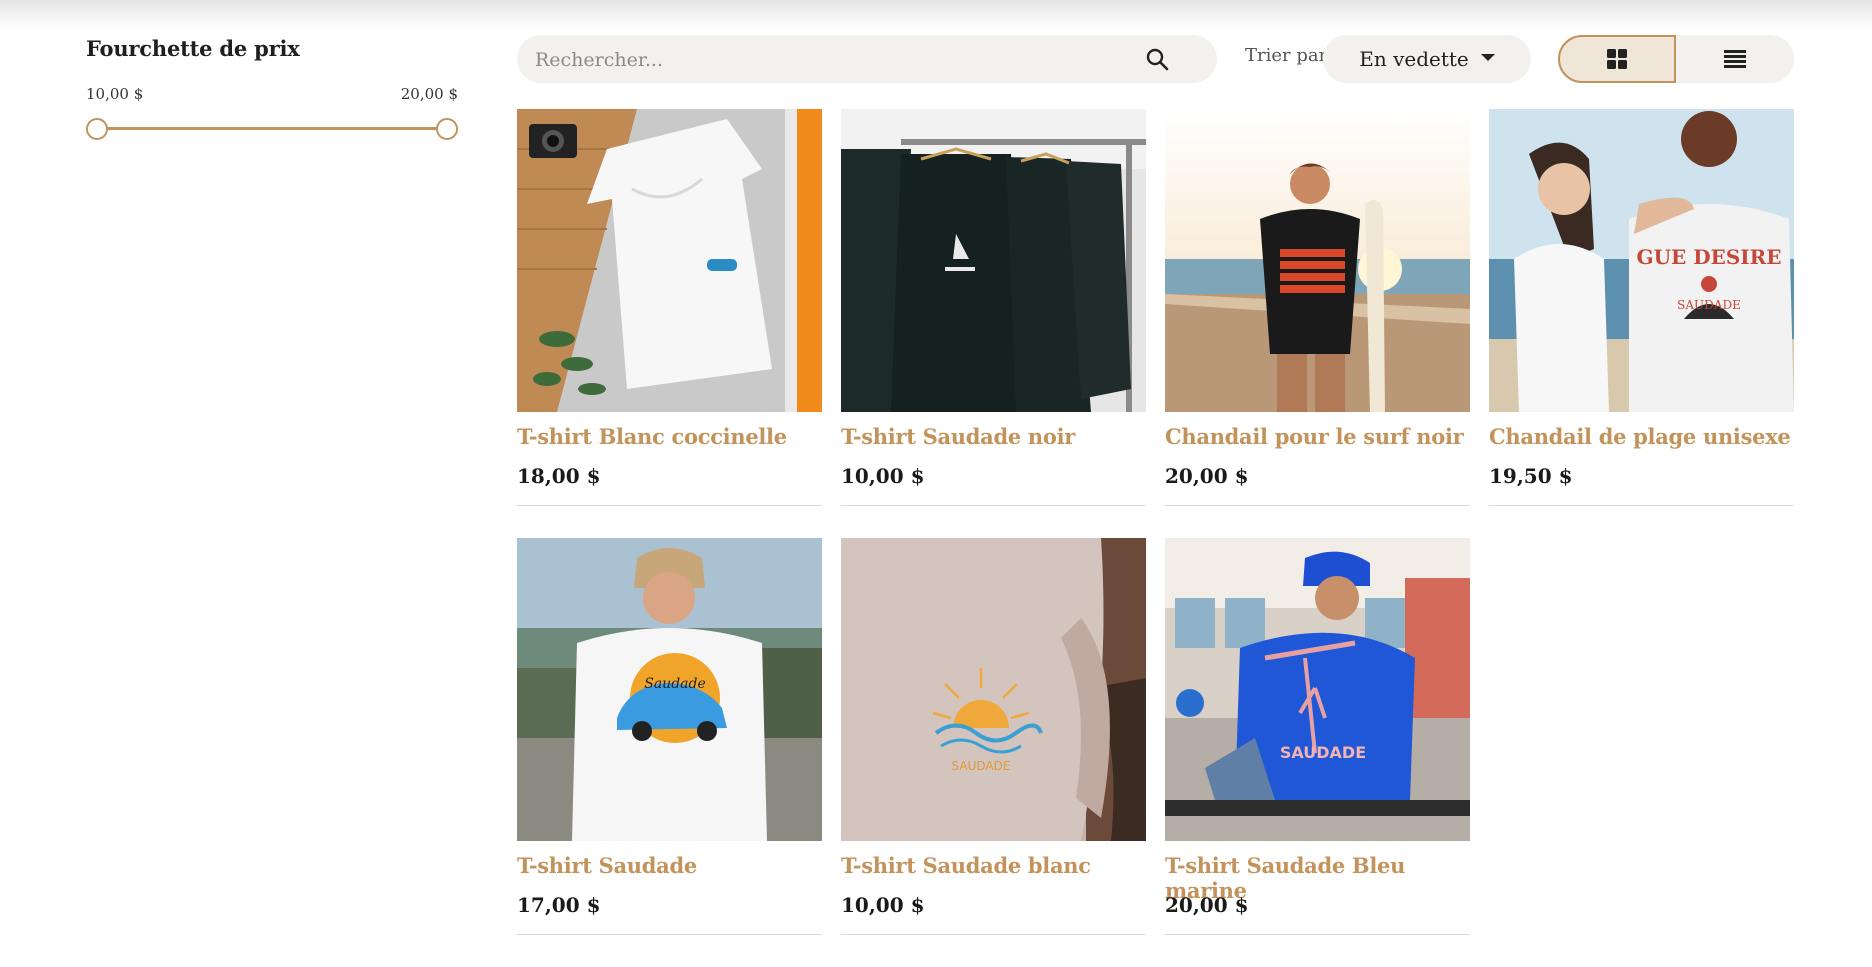 Image resolution: width=1872 pixels, height=967 pixels. What do you see at coordinates (1709, 257) in the screenshot?
I see `svg-text: GUE DESIRE` at bounding box center [1709, 257].